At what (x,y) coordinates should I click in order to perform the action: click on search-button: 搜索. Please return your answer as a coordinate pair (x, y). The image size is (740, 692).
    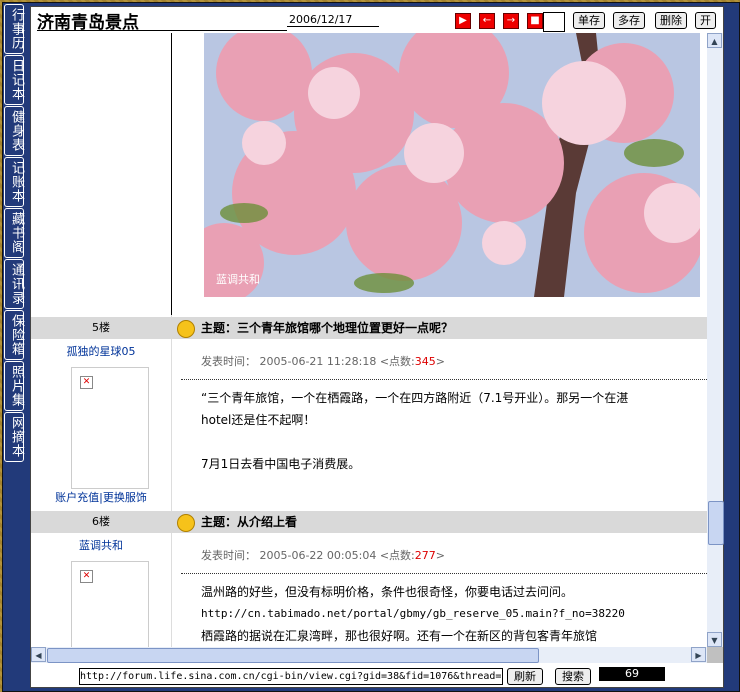
    Looking at the image, I should click on (573, 676).